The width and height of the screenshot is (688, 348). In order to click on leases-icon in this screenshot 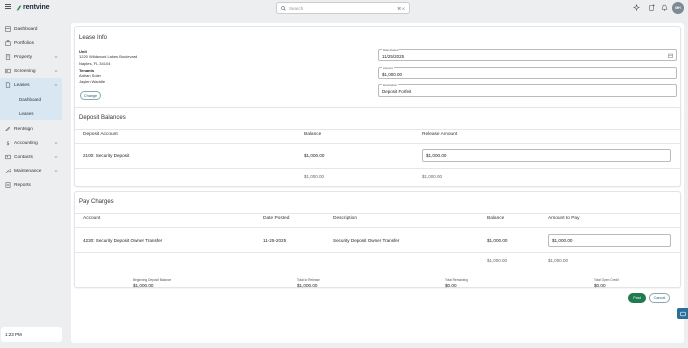, I will do `click(8, 85)`.